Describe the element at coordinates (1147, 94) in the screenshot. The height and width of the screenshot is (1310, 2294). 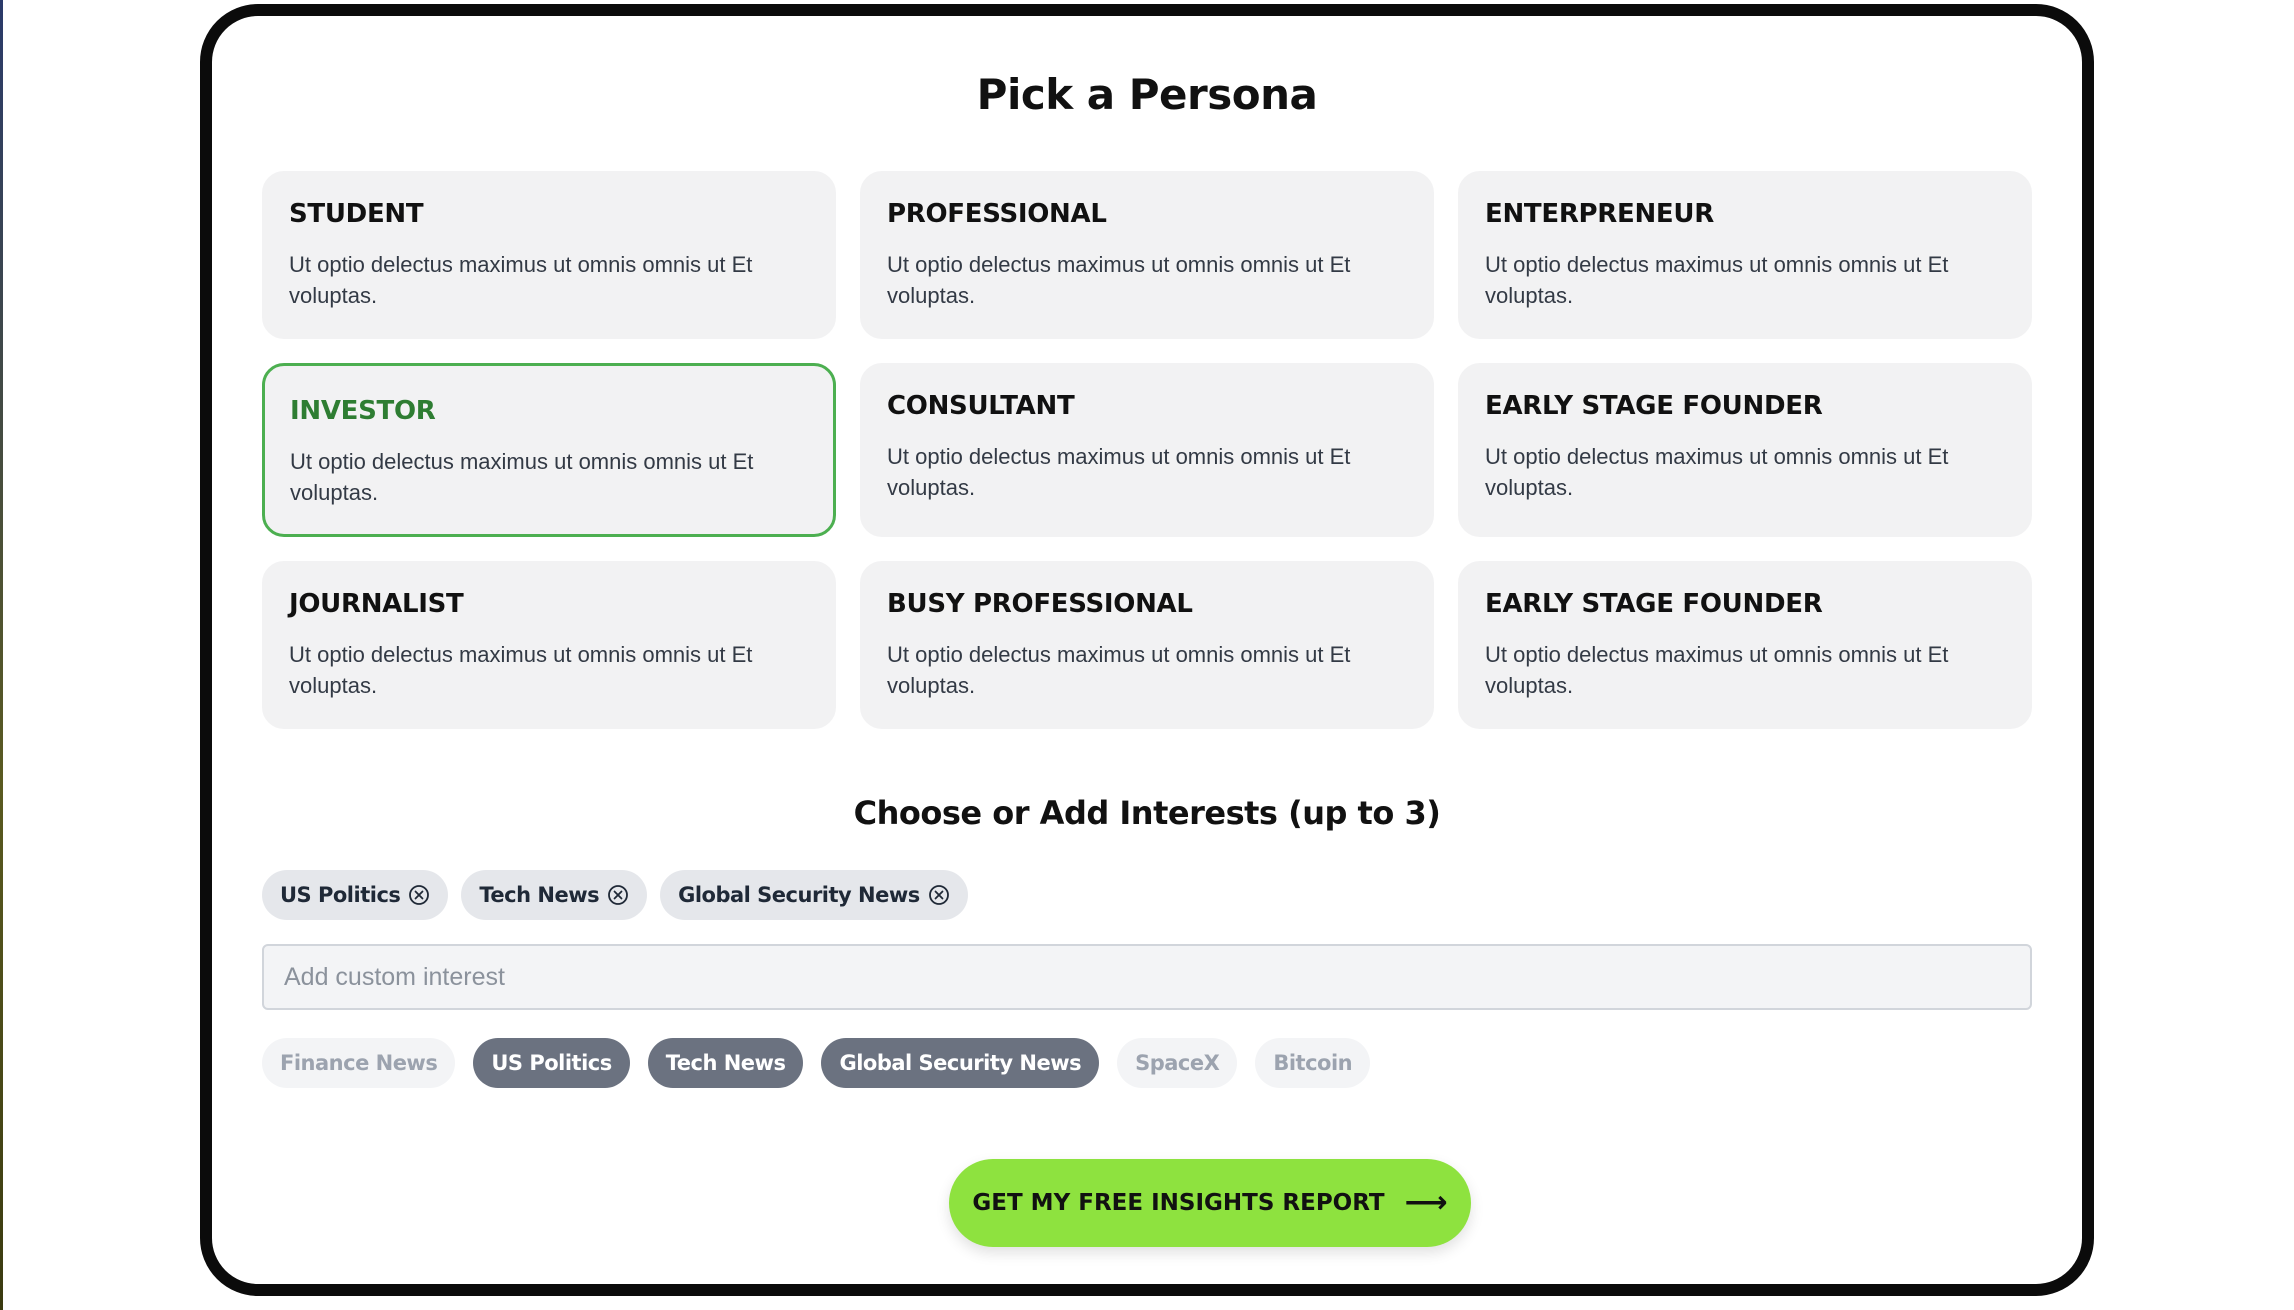
I see `page-title: Pick a Persona` at that location.